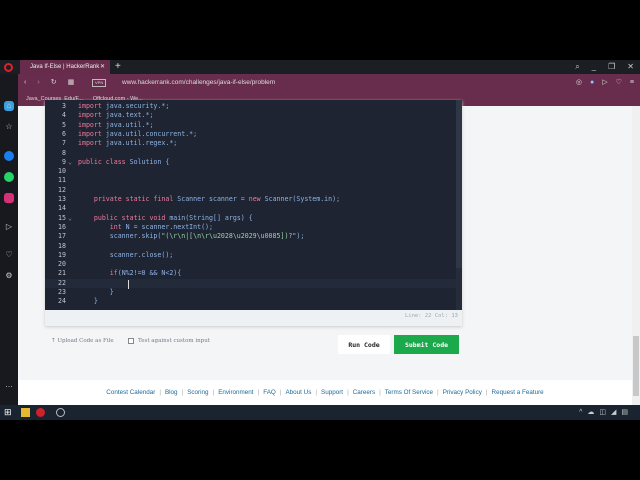  I want to click on upload-code-link: ⤒ Upload Code as File, so click(82, 341).